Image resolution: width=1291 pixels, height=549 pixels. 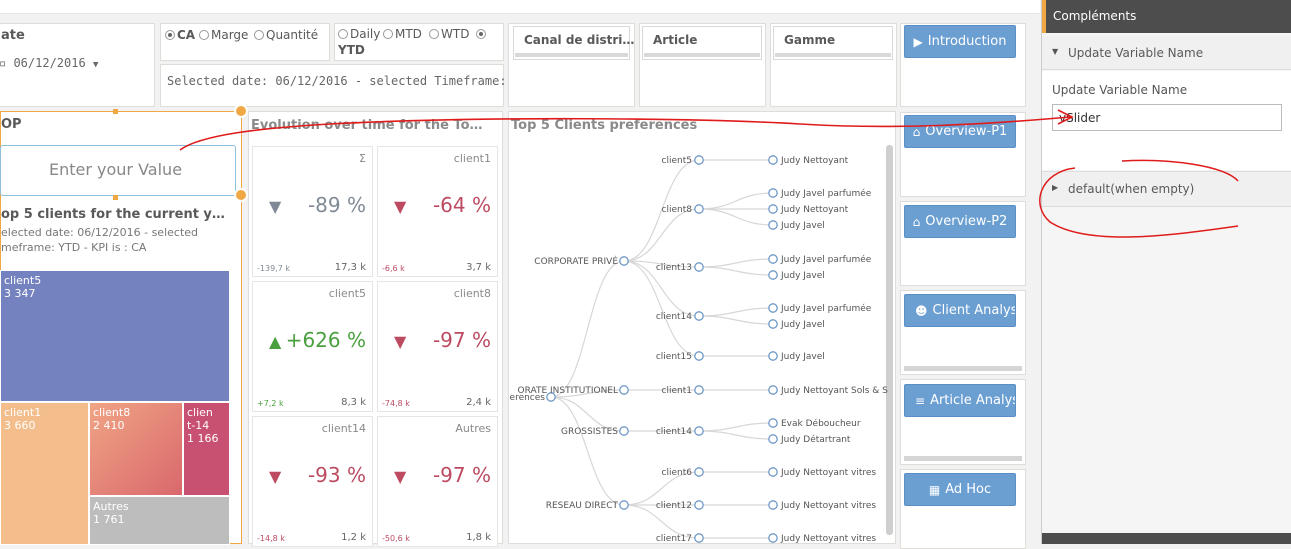 What do you see at coordinates (960, 41) in the screenshot?
I see `nav-button-introduction: ▶ Introduction` at bounding box center [960, 41].